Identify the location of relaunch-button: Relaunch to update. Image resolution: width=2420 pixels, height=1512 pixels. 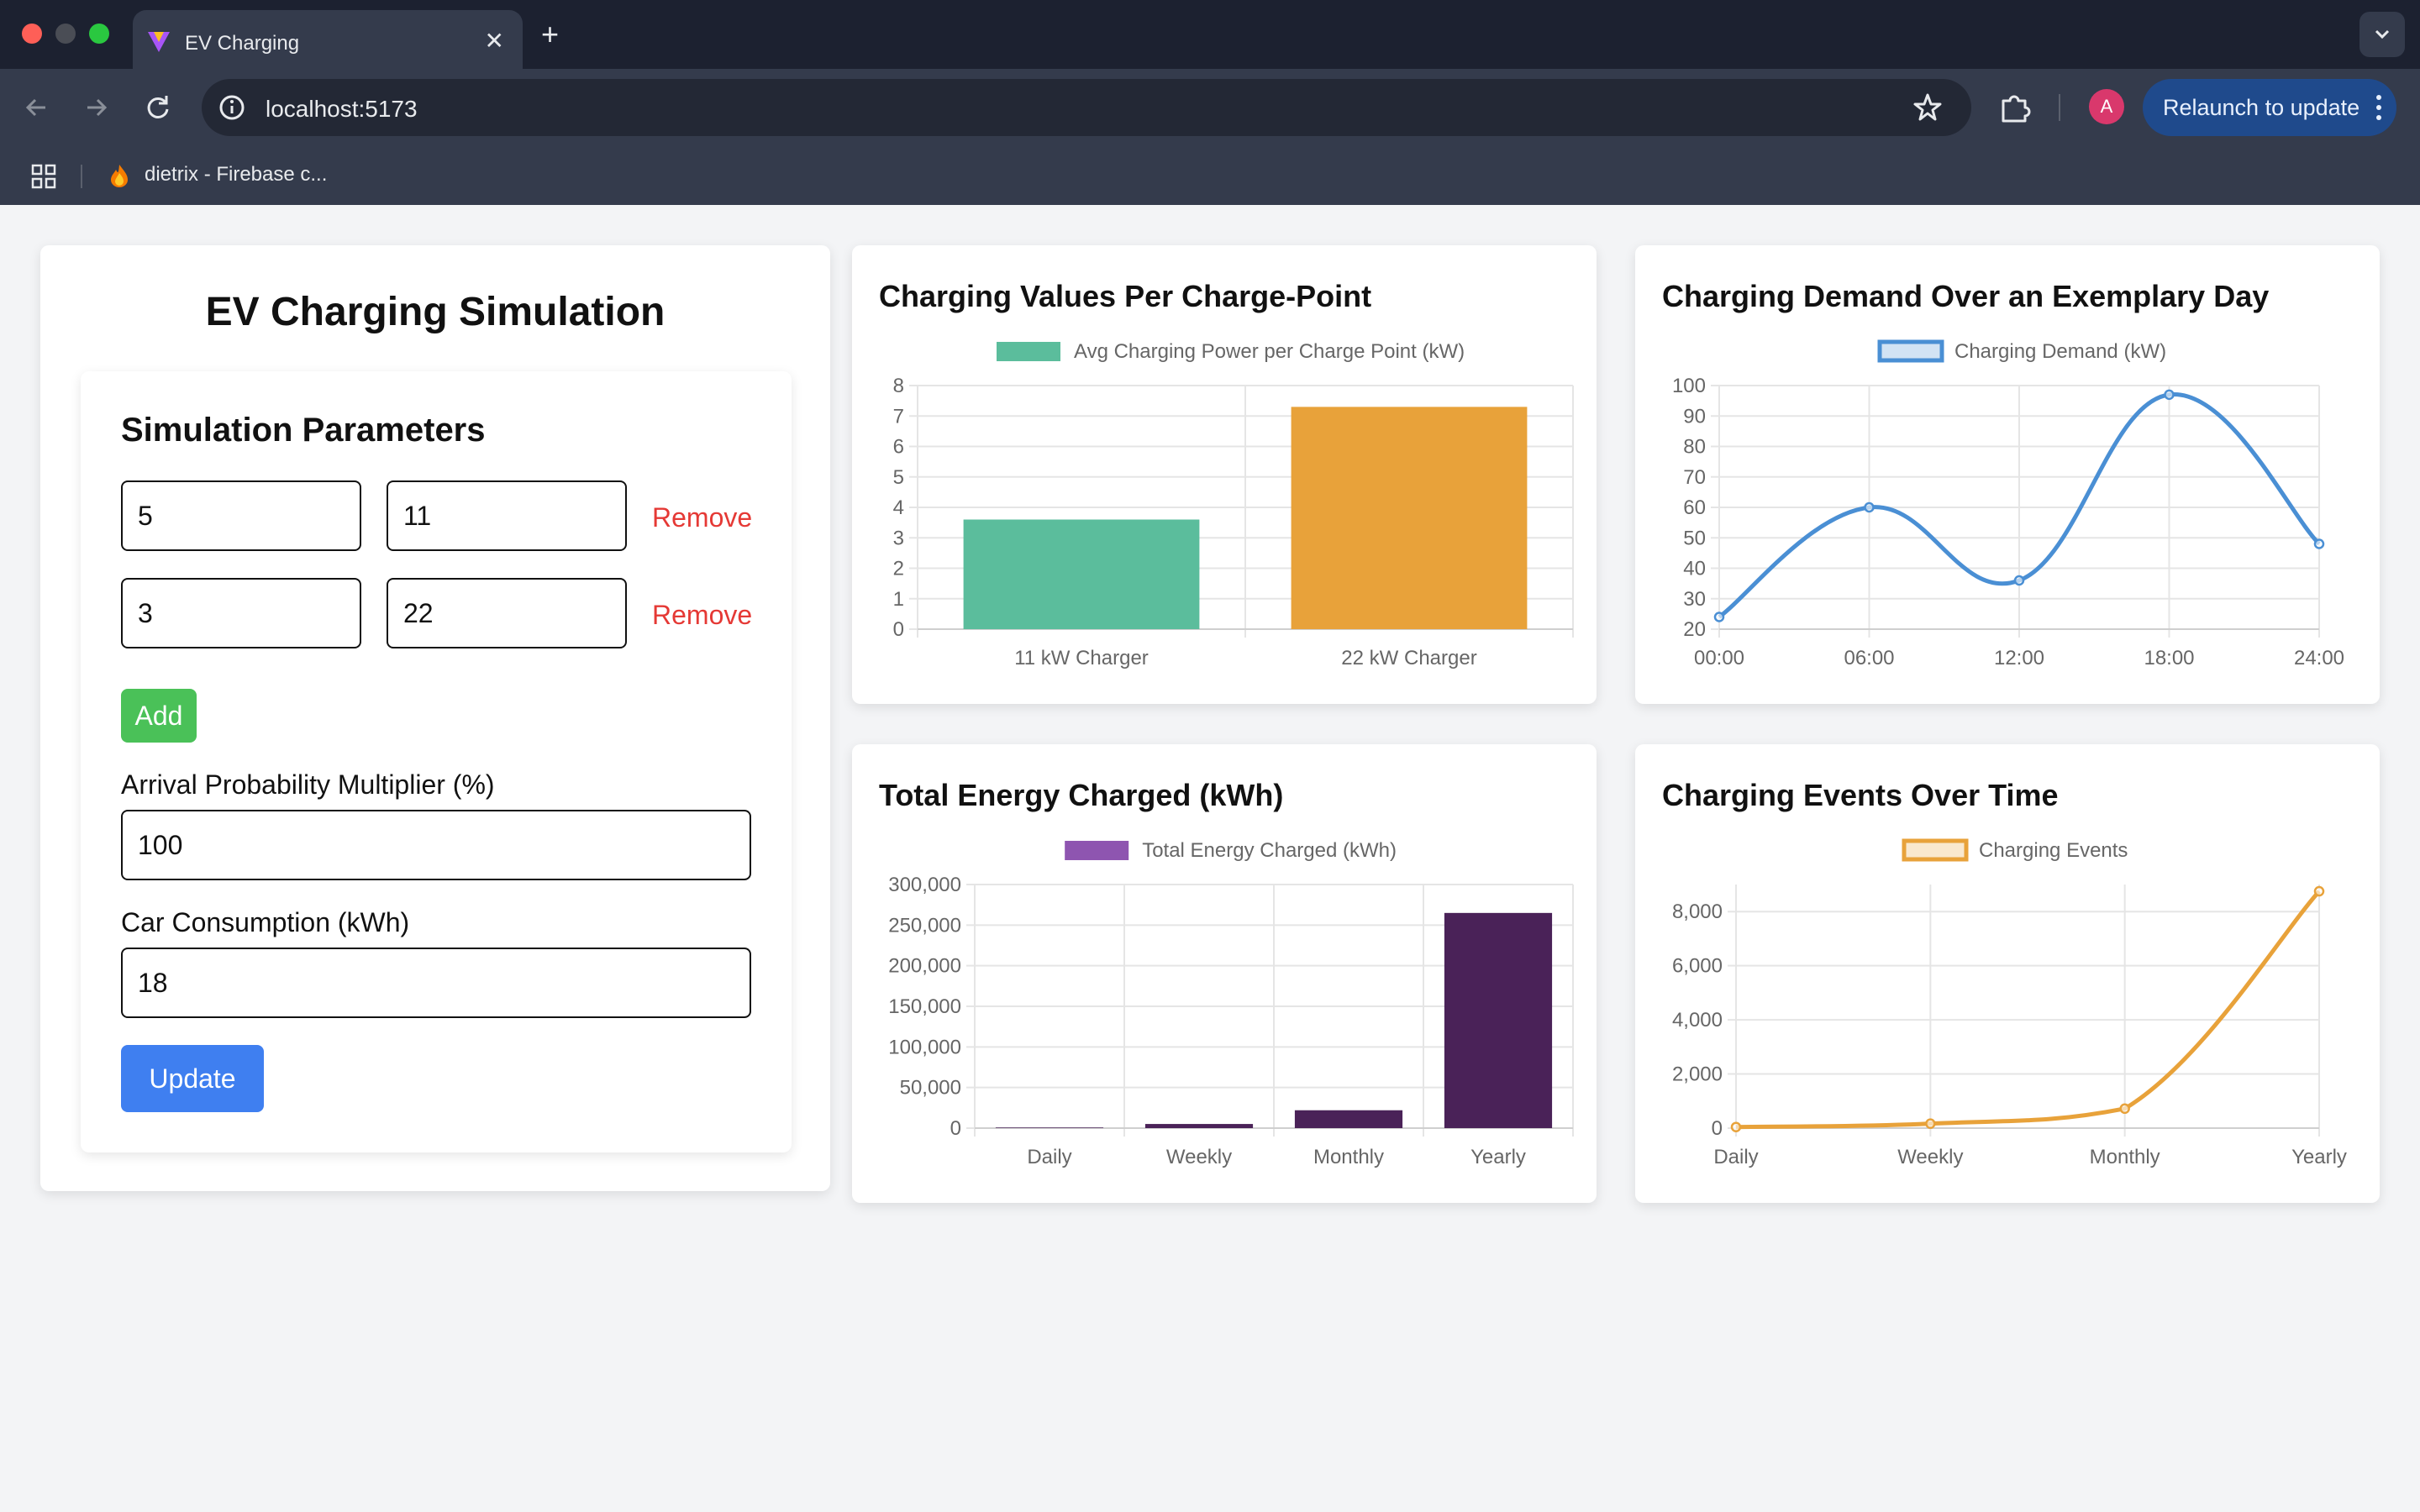
(2269, 107).